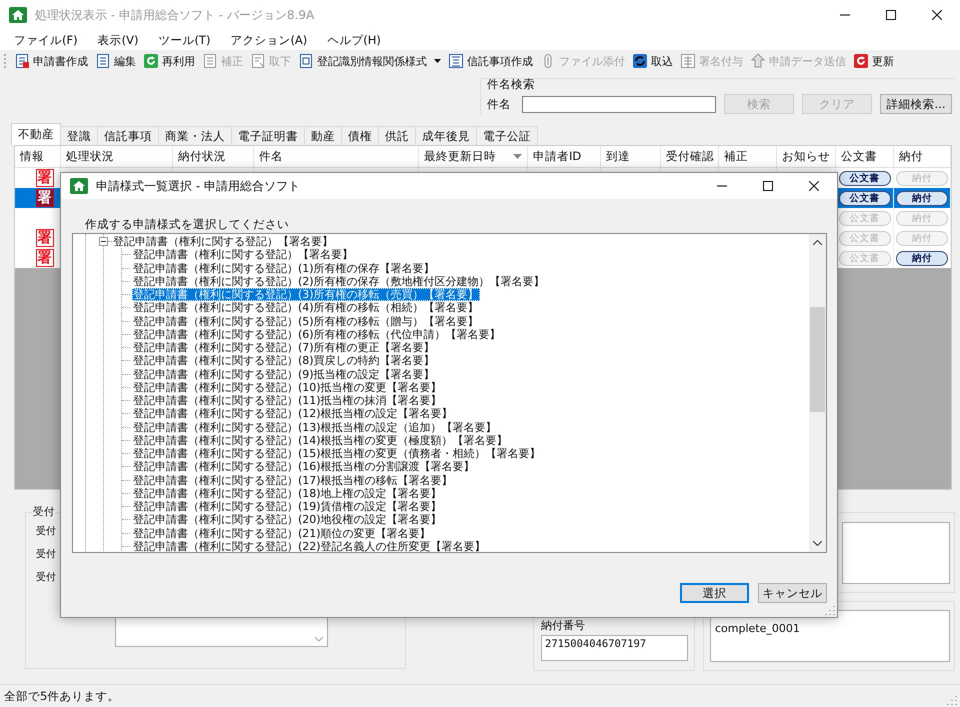  I want to click on tree-item: 登記申請書（権利に関する登記）(19)賃借権の設定【署名要】, so click(287, 507).